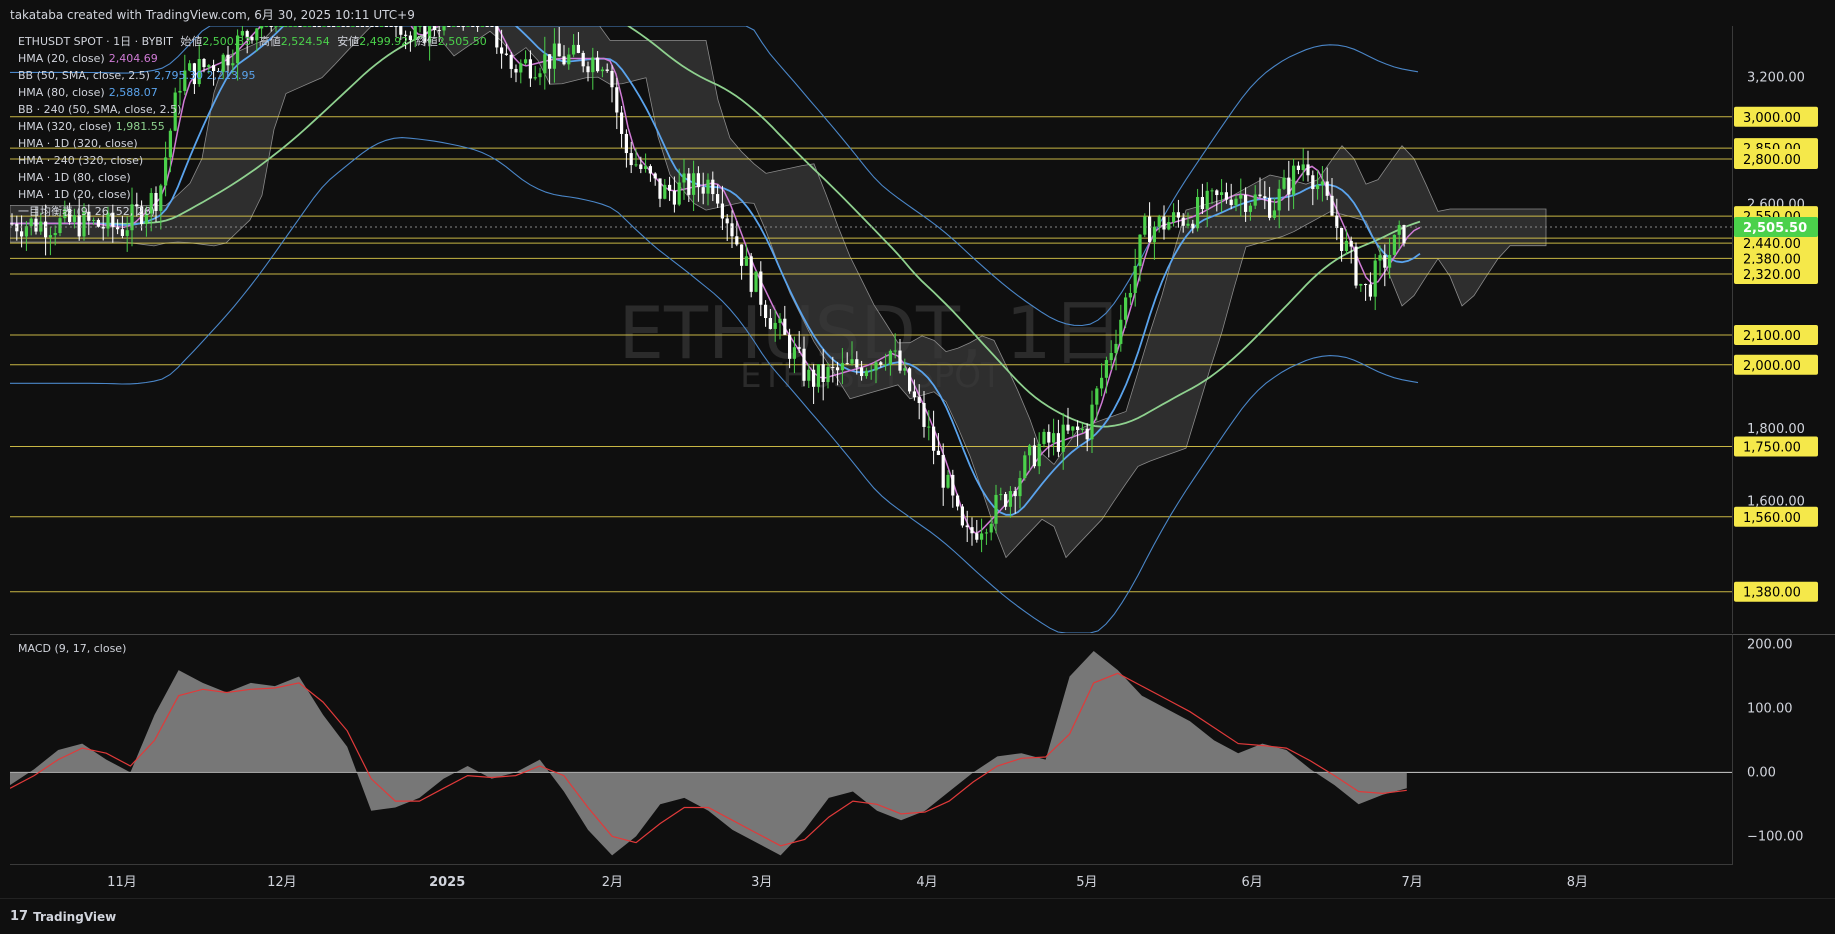 The image size is (1835, 934). I want to click on time-axis: 11月 12月 2025 2月 3月 4月 5月 6月 7月 8月, so click(871, 881).